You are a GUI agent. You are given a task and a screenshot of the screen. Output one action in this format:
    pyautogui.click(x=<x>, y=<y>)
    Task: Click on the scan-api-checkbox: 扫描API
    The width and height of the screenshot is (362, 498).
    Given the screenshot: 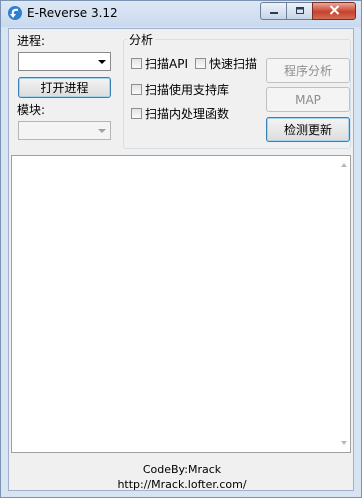 What is the action you would take?
    pyautogui.click(x=159, y=63)
    